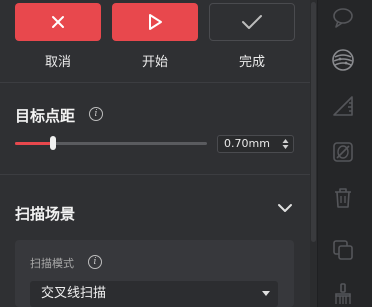 The width and height of the screenshot is (372, 307). What do you see at coordinates (343, 60) in the screenshot?
I see `texture-icon` at bounding box center [343, 60].